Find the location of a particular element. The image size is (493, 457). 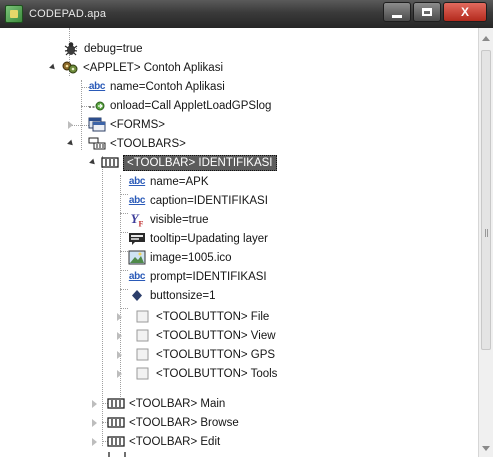

tree-item-label: <APPLET> Contoh Aplikasi is located at coordinates (153, 67).